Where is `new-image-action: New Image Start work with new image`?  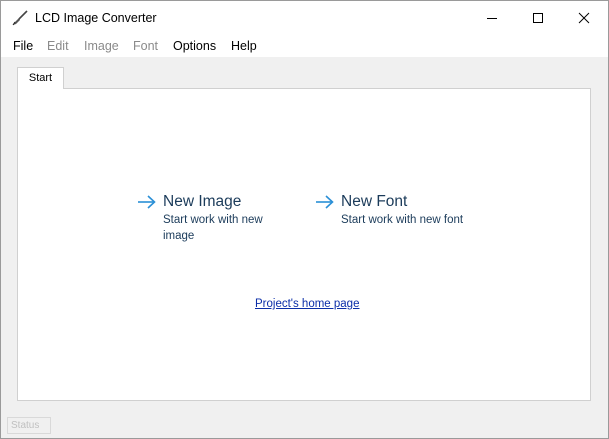
new-image-action: New Image Start work with new image is located at coordinates (207, 217).